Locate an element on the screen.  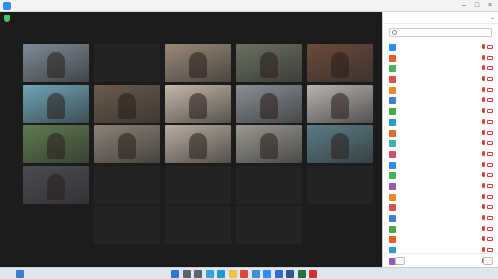
excel-icon is located at coordinates (301, 274).